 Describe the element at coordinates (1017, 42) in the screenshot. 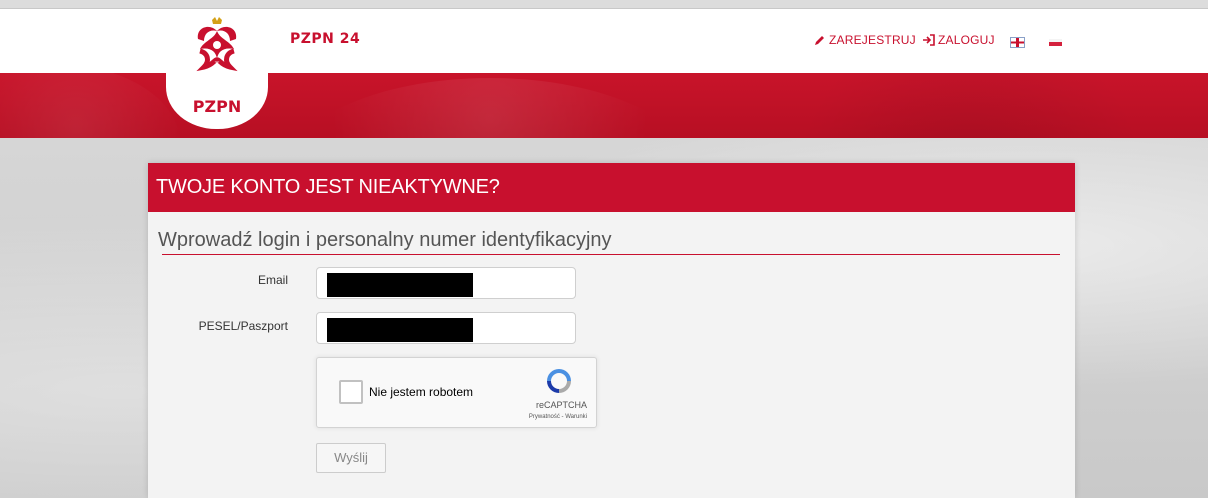

I see `en-flag-icon` at that location.